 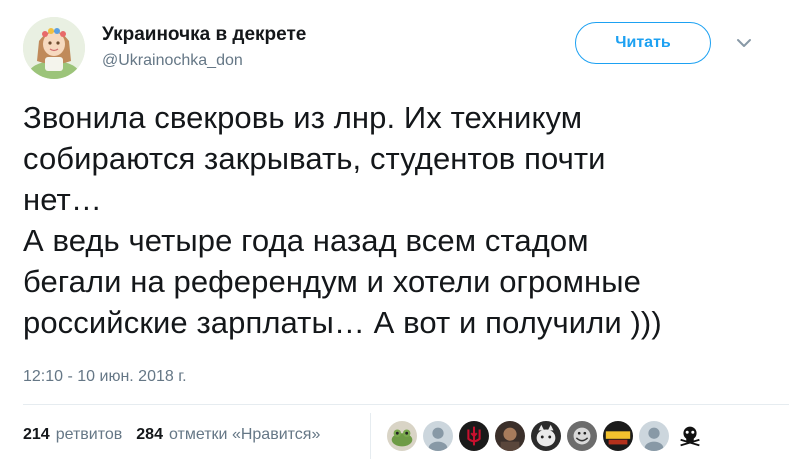 I want to click on display-name: Украиночка в декрете, so click(x=204, y=35).